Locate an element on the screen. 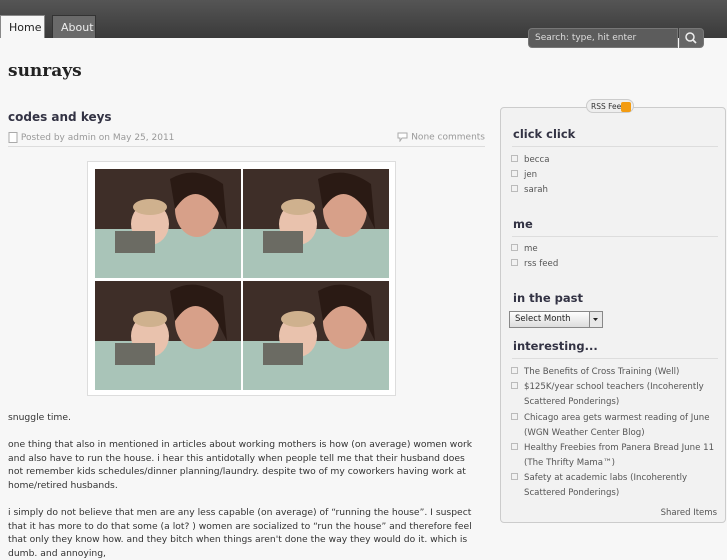  rss-feed-button: RSS Feed is located at coordinates (610, 106).